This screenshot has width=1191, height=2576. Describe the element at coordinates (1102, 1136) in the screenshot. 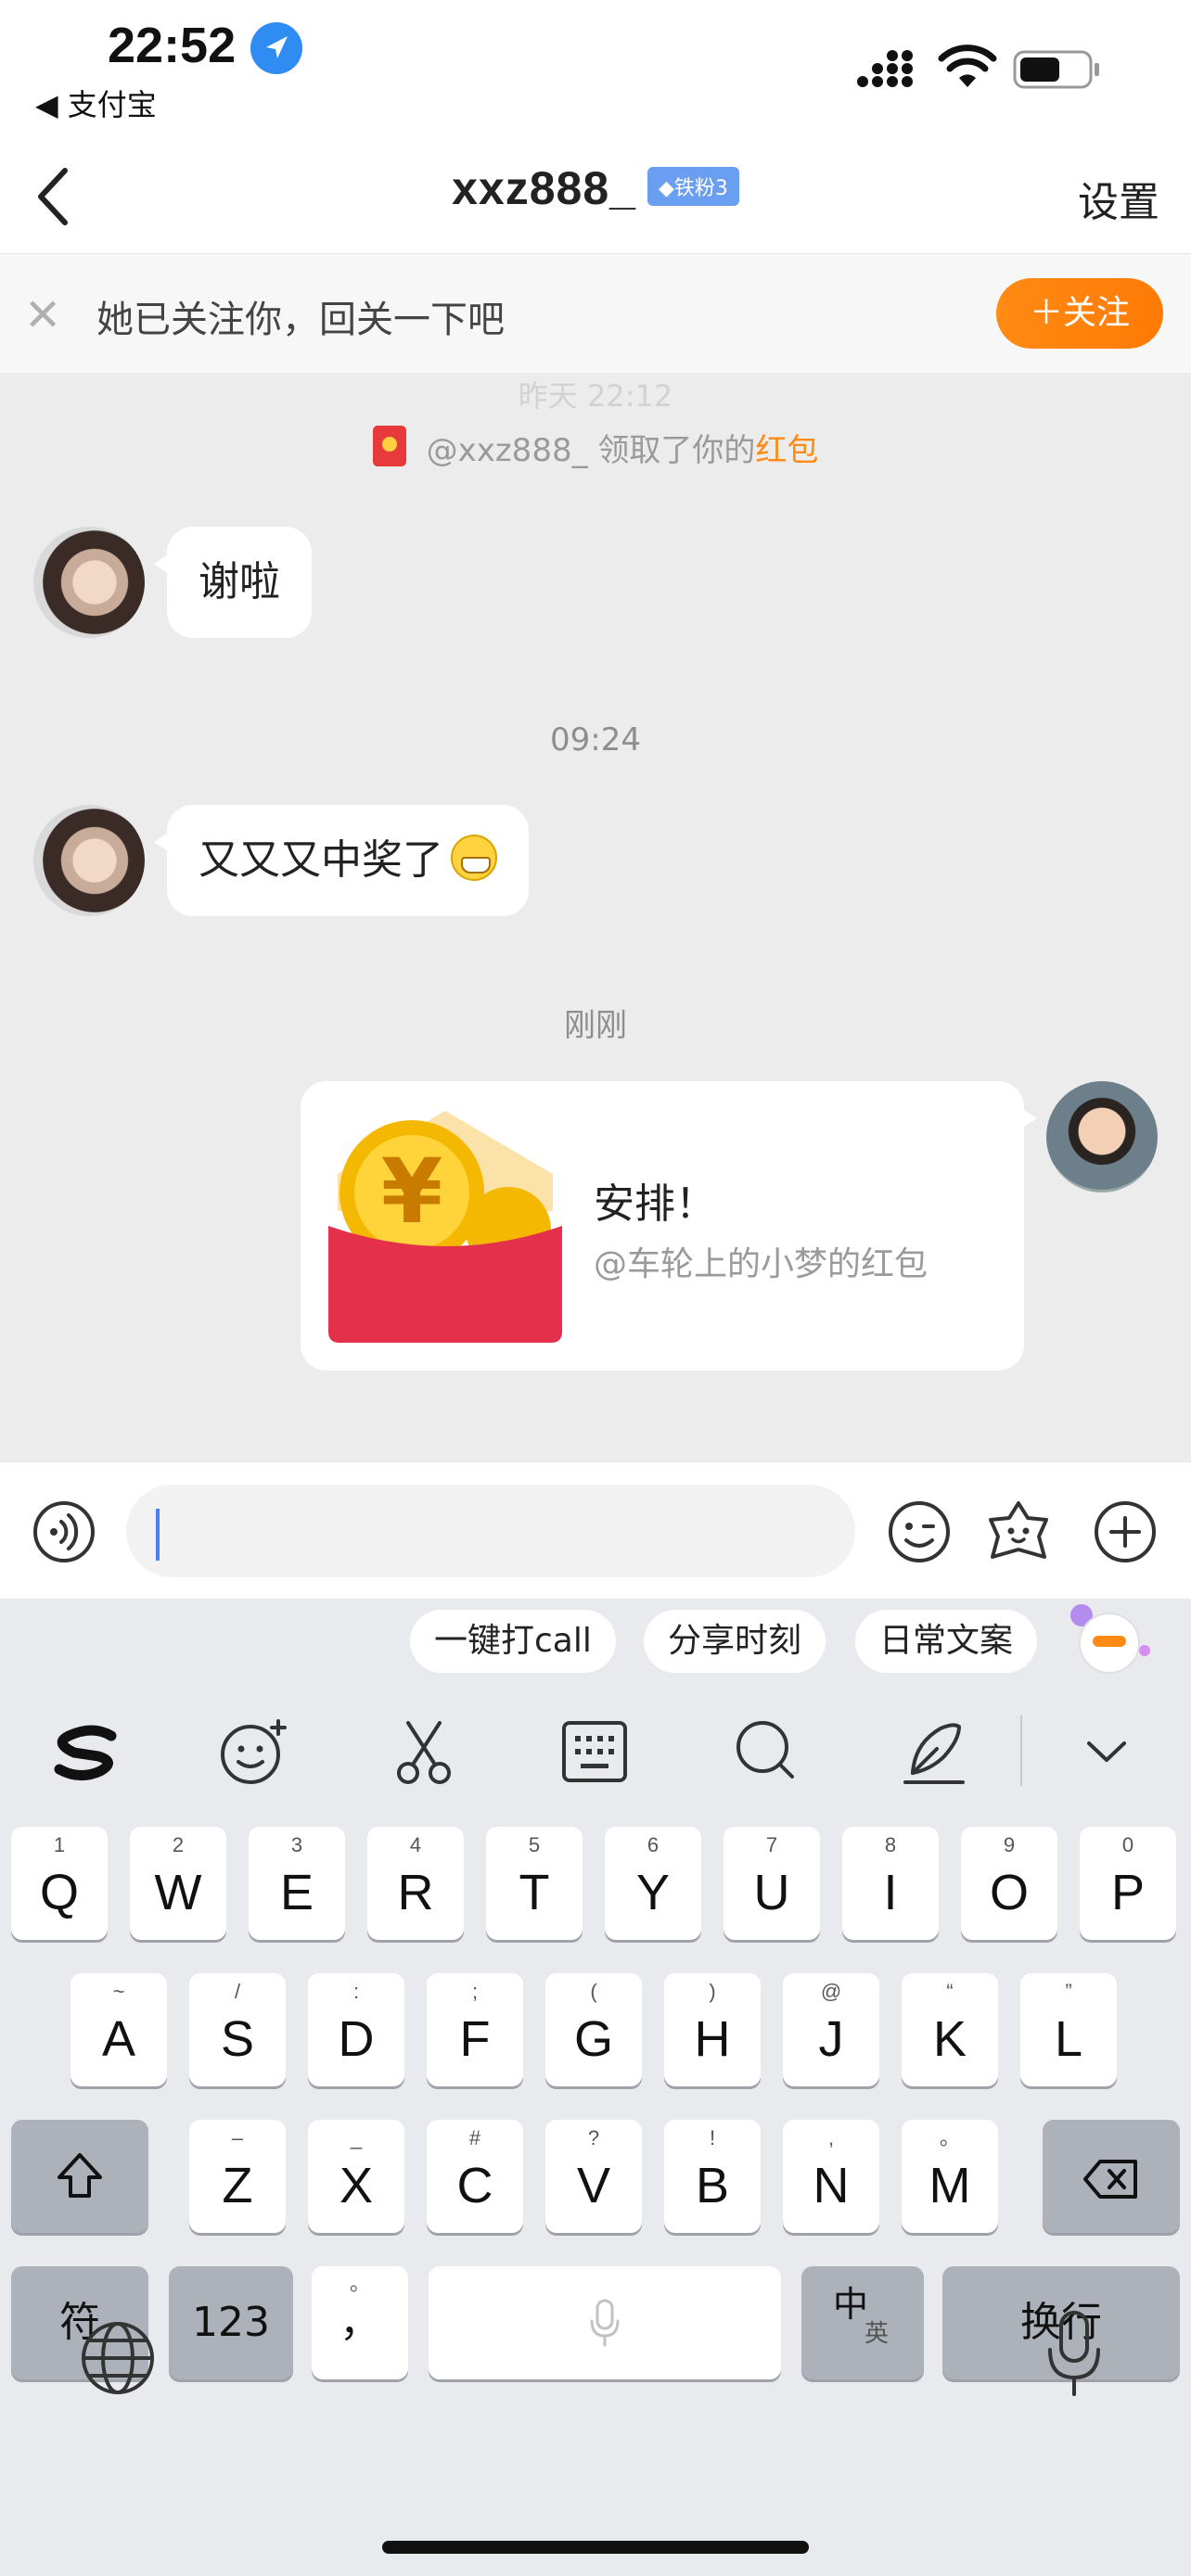

I see `my-avatar` at that location.